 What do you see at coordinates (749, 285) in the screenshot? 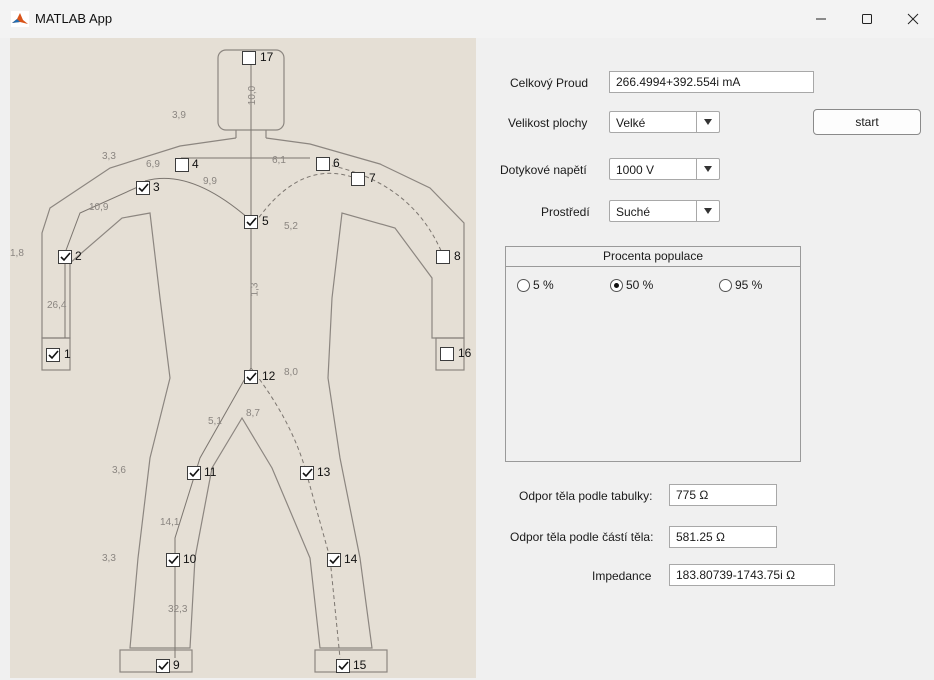
I see `radio-label: 95 %` at bounding box center [749, 285].